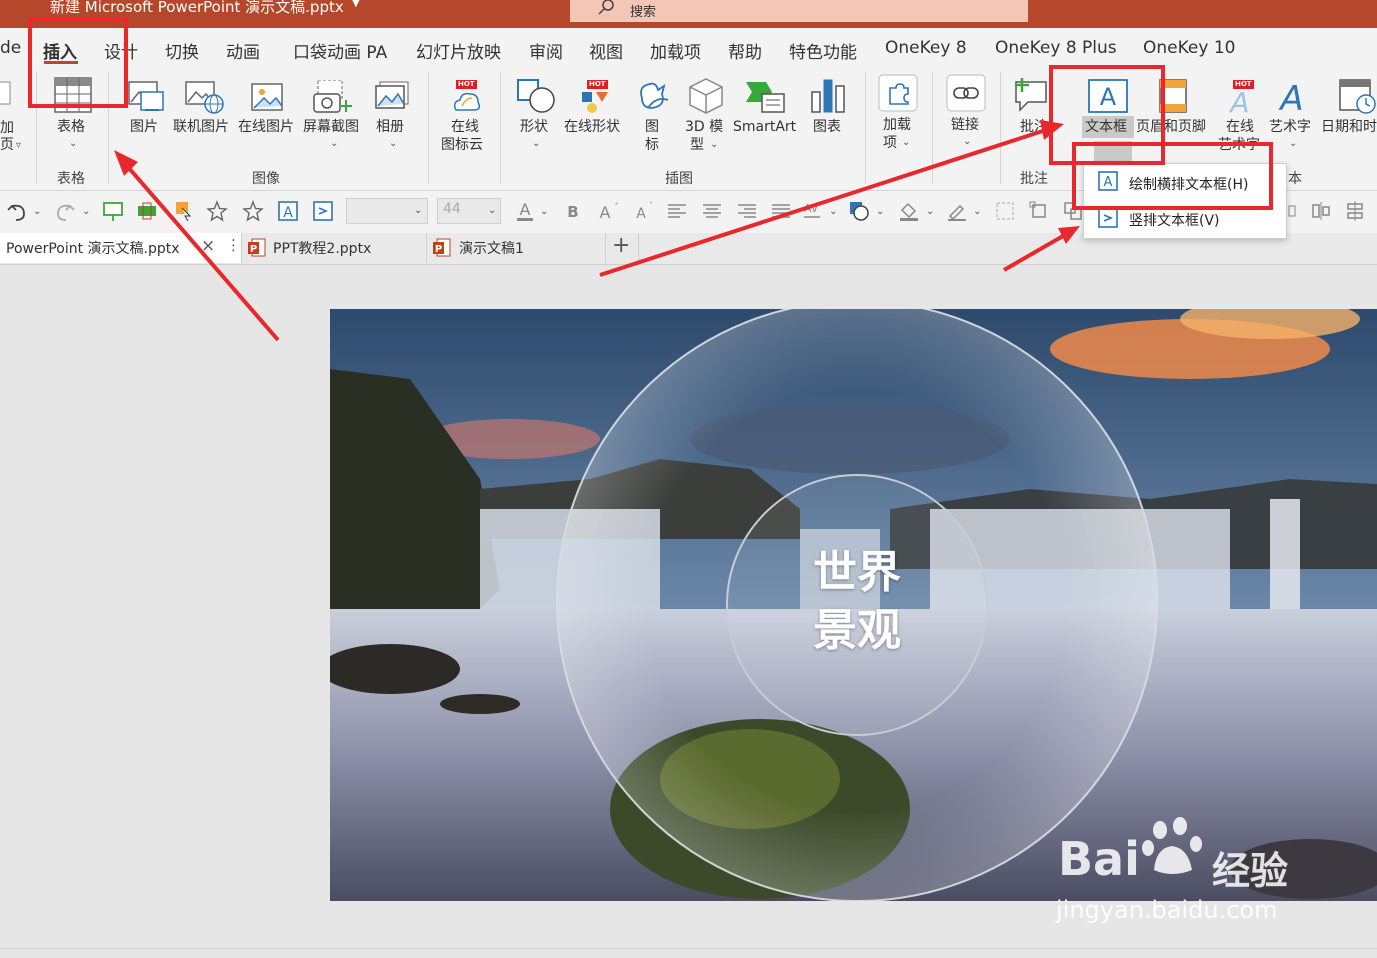 The width and height of the screenshot is (1377, 958). Describe the element at coordinates (266, 127) in the screenshot. I see `online-image-label: 在线图片` at that location.